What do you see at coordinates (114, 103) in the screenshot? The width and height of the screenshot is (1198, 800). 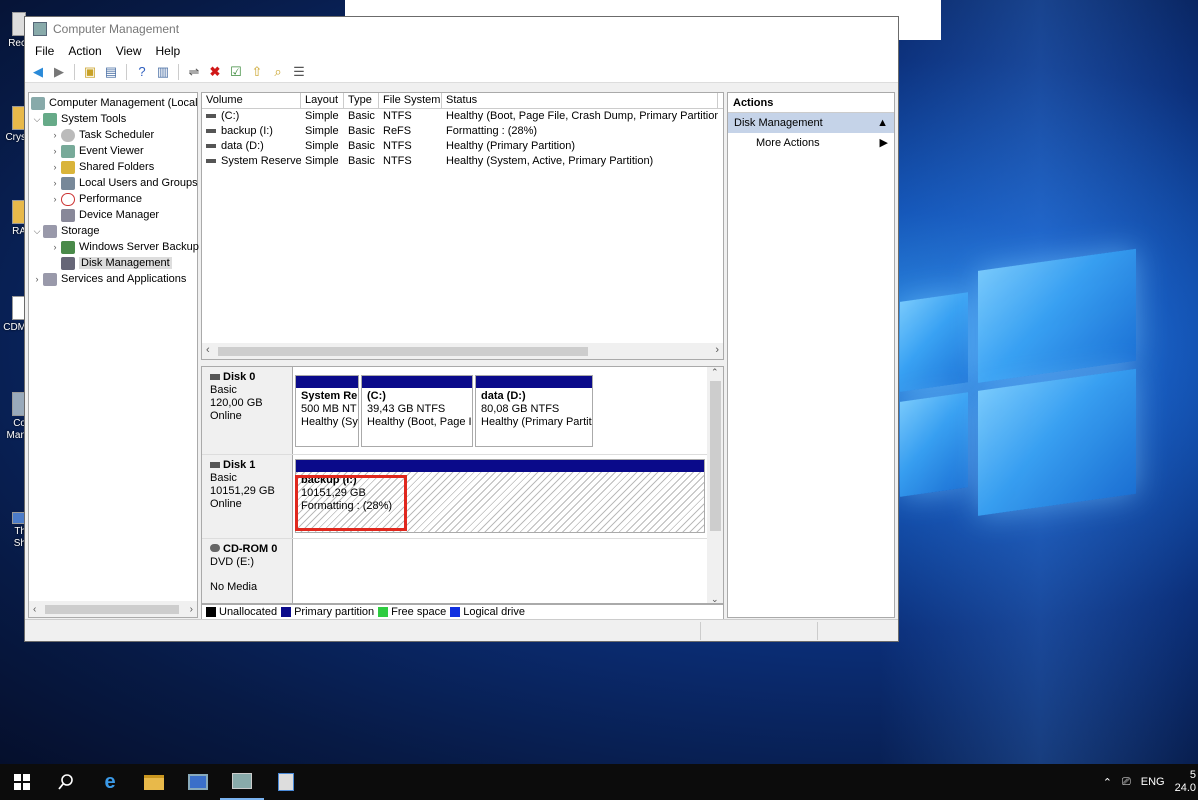 I see `tree-root: Computer Management (Local` at bounding box center [114, 103].